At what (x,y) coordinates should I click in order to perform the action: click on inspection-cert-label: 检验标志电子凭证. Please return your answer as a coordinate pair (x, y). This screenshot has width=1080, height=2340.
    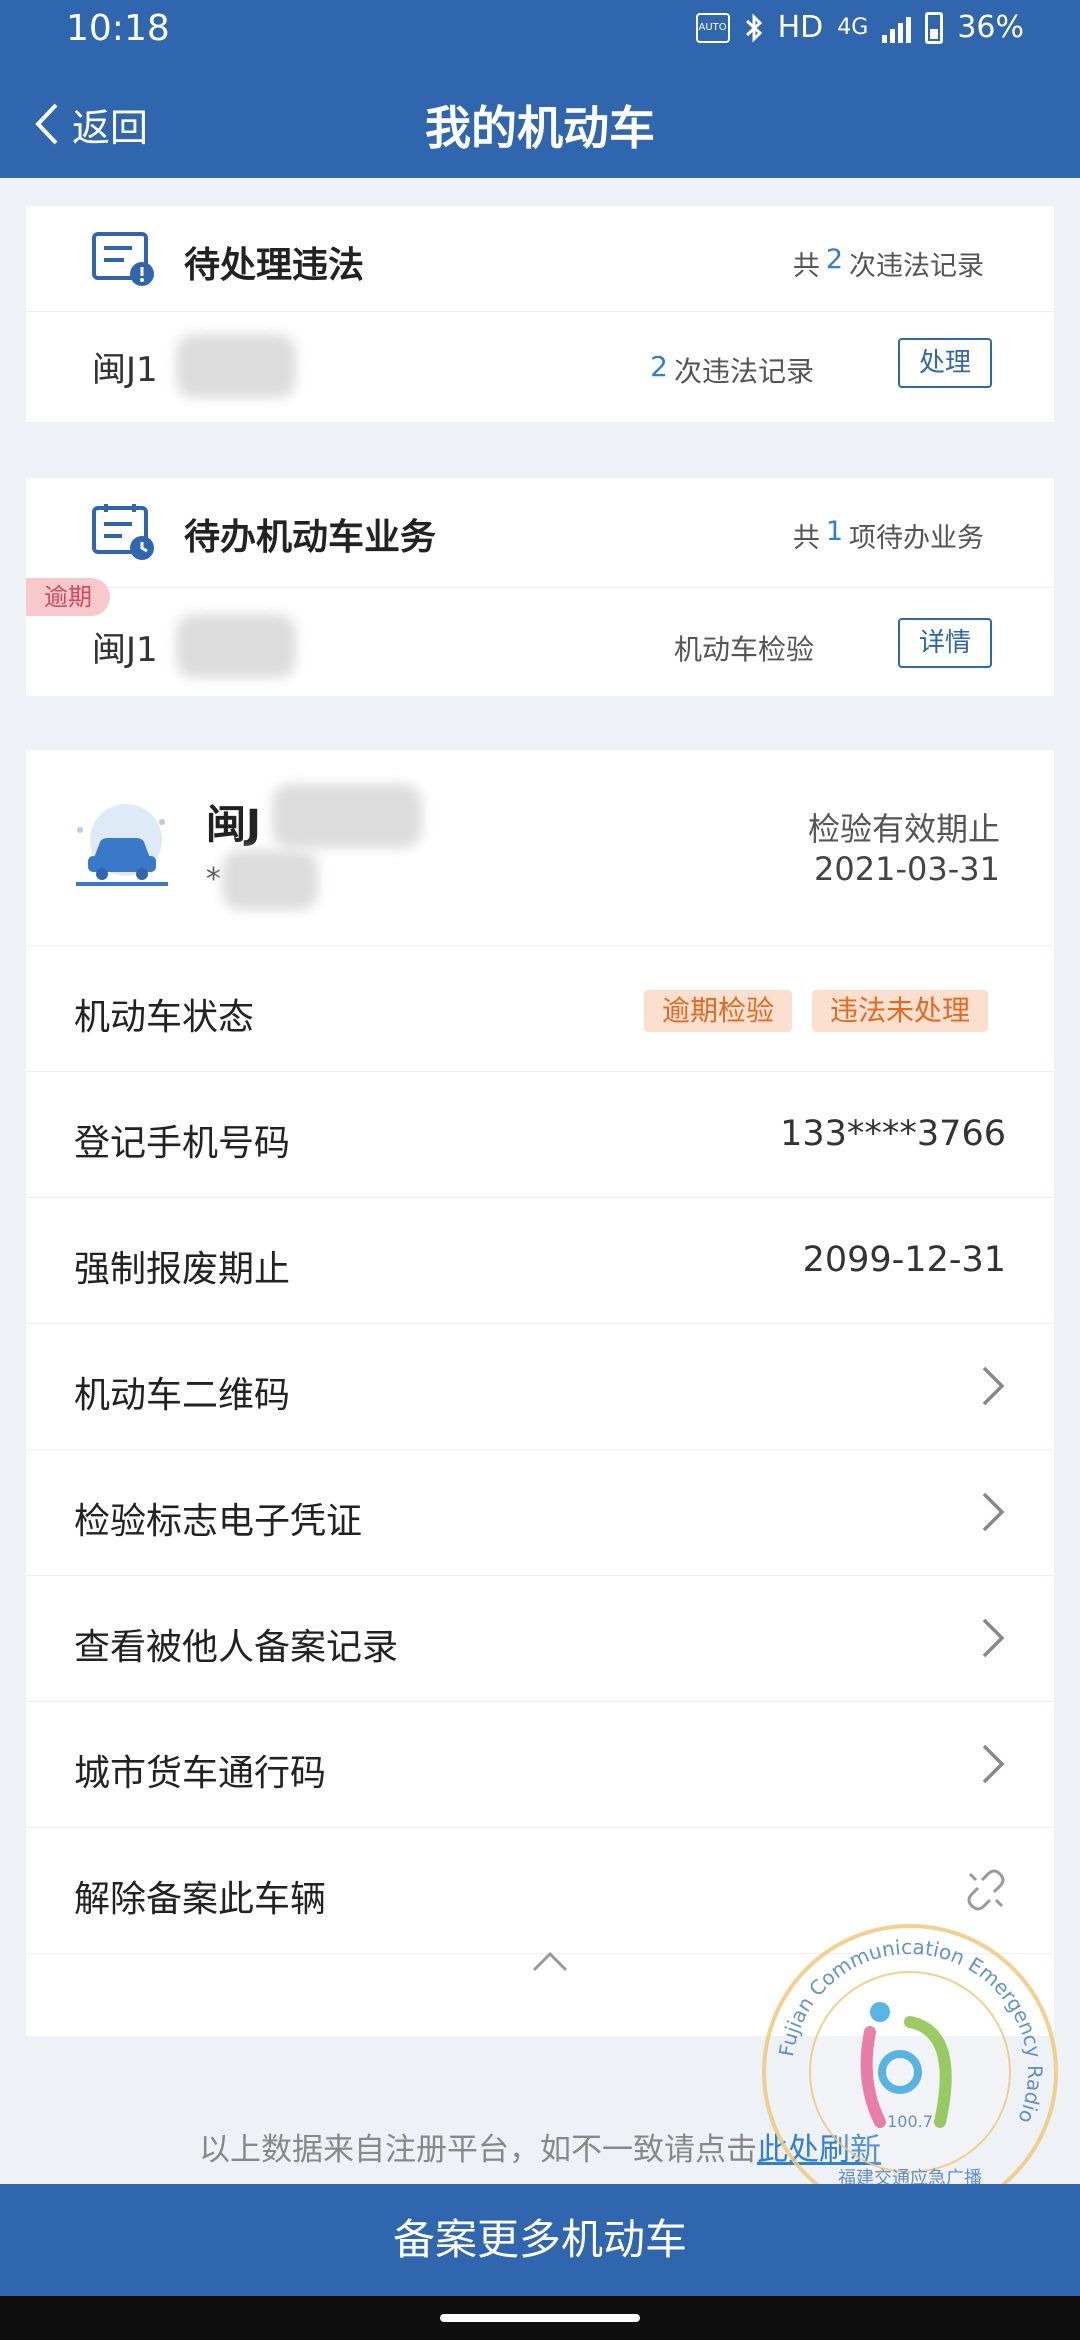
    Looking at the image, I should click on (218, 1521).